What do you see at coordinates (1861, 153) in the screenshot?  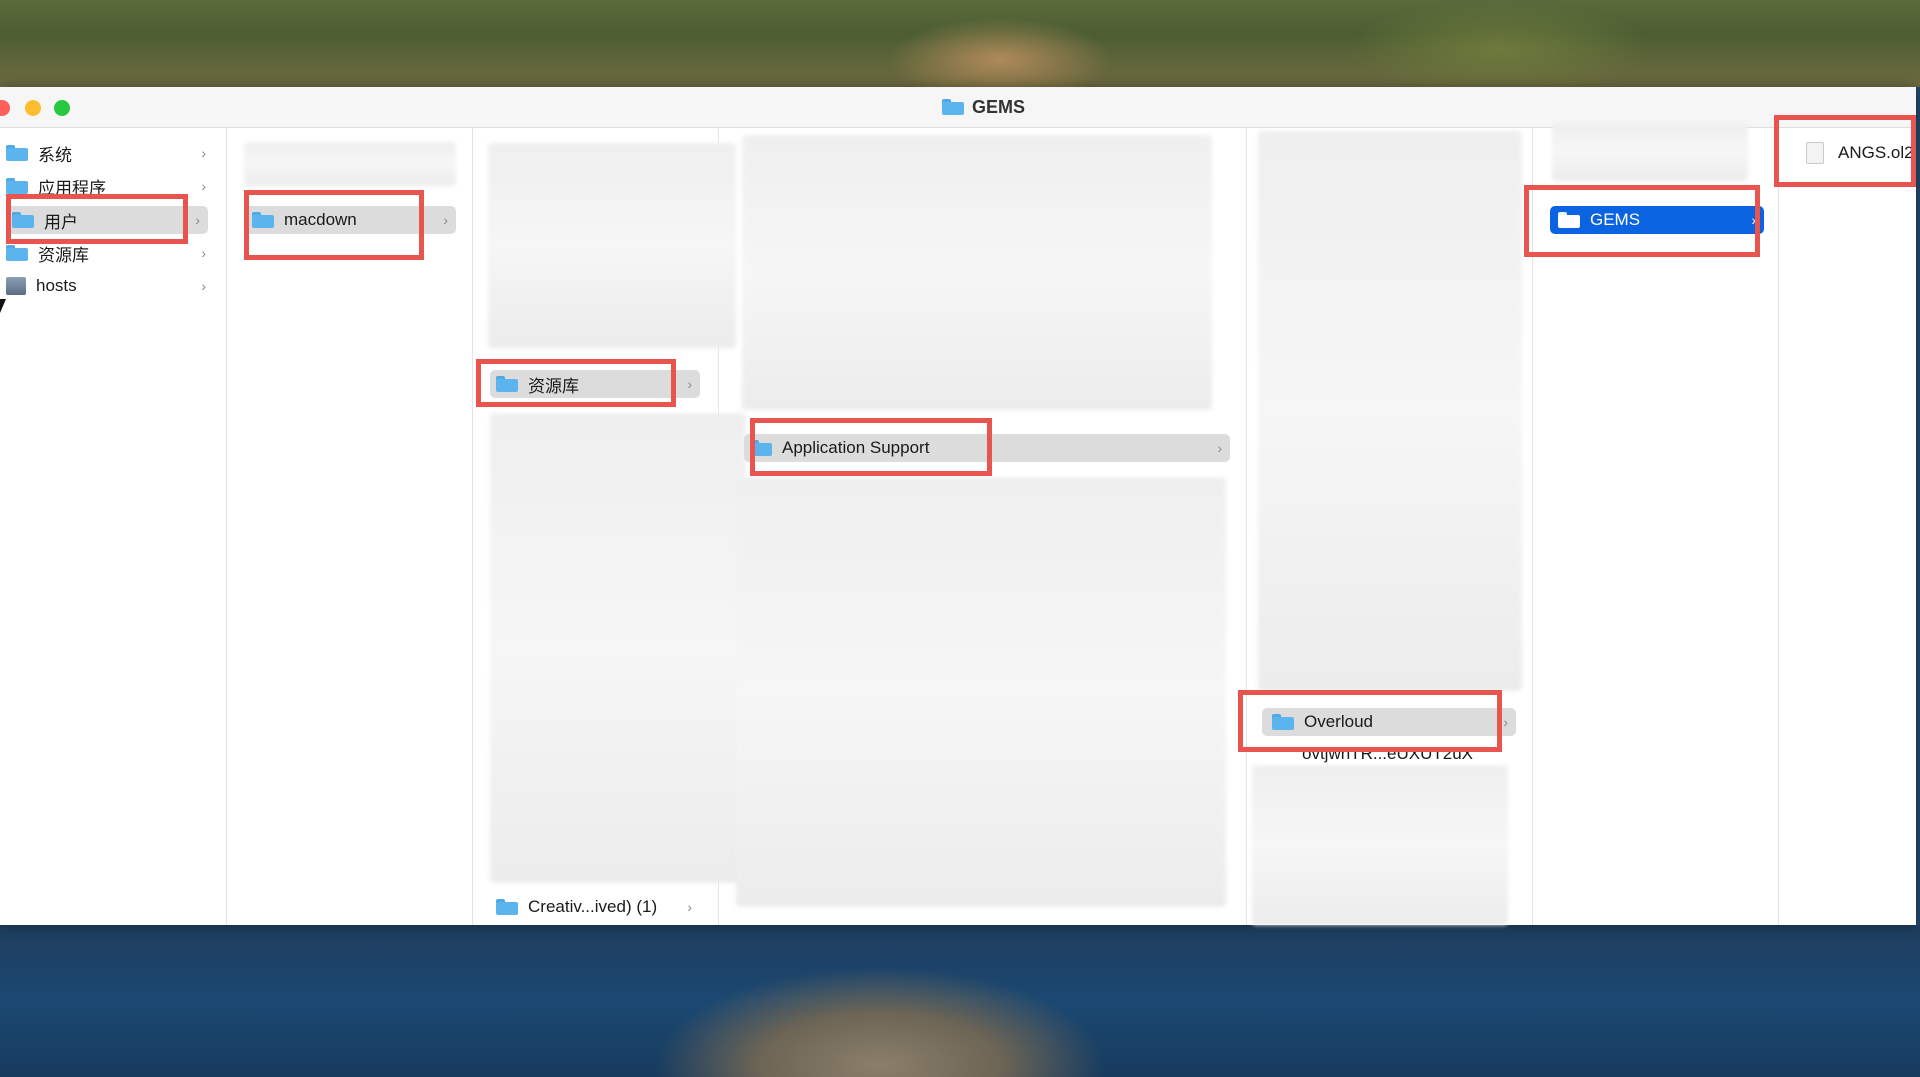 I see `list-item-file: ANGS.ol2` at bounding box center [1861, 153].